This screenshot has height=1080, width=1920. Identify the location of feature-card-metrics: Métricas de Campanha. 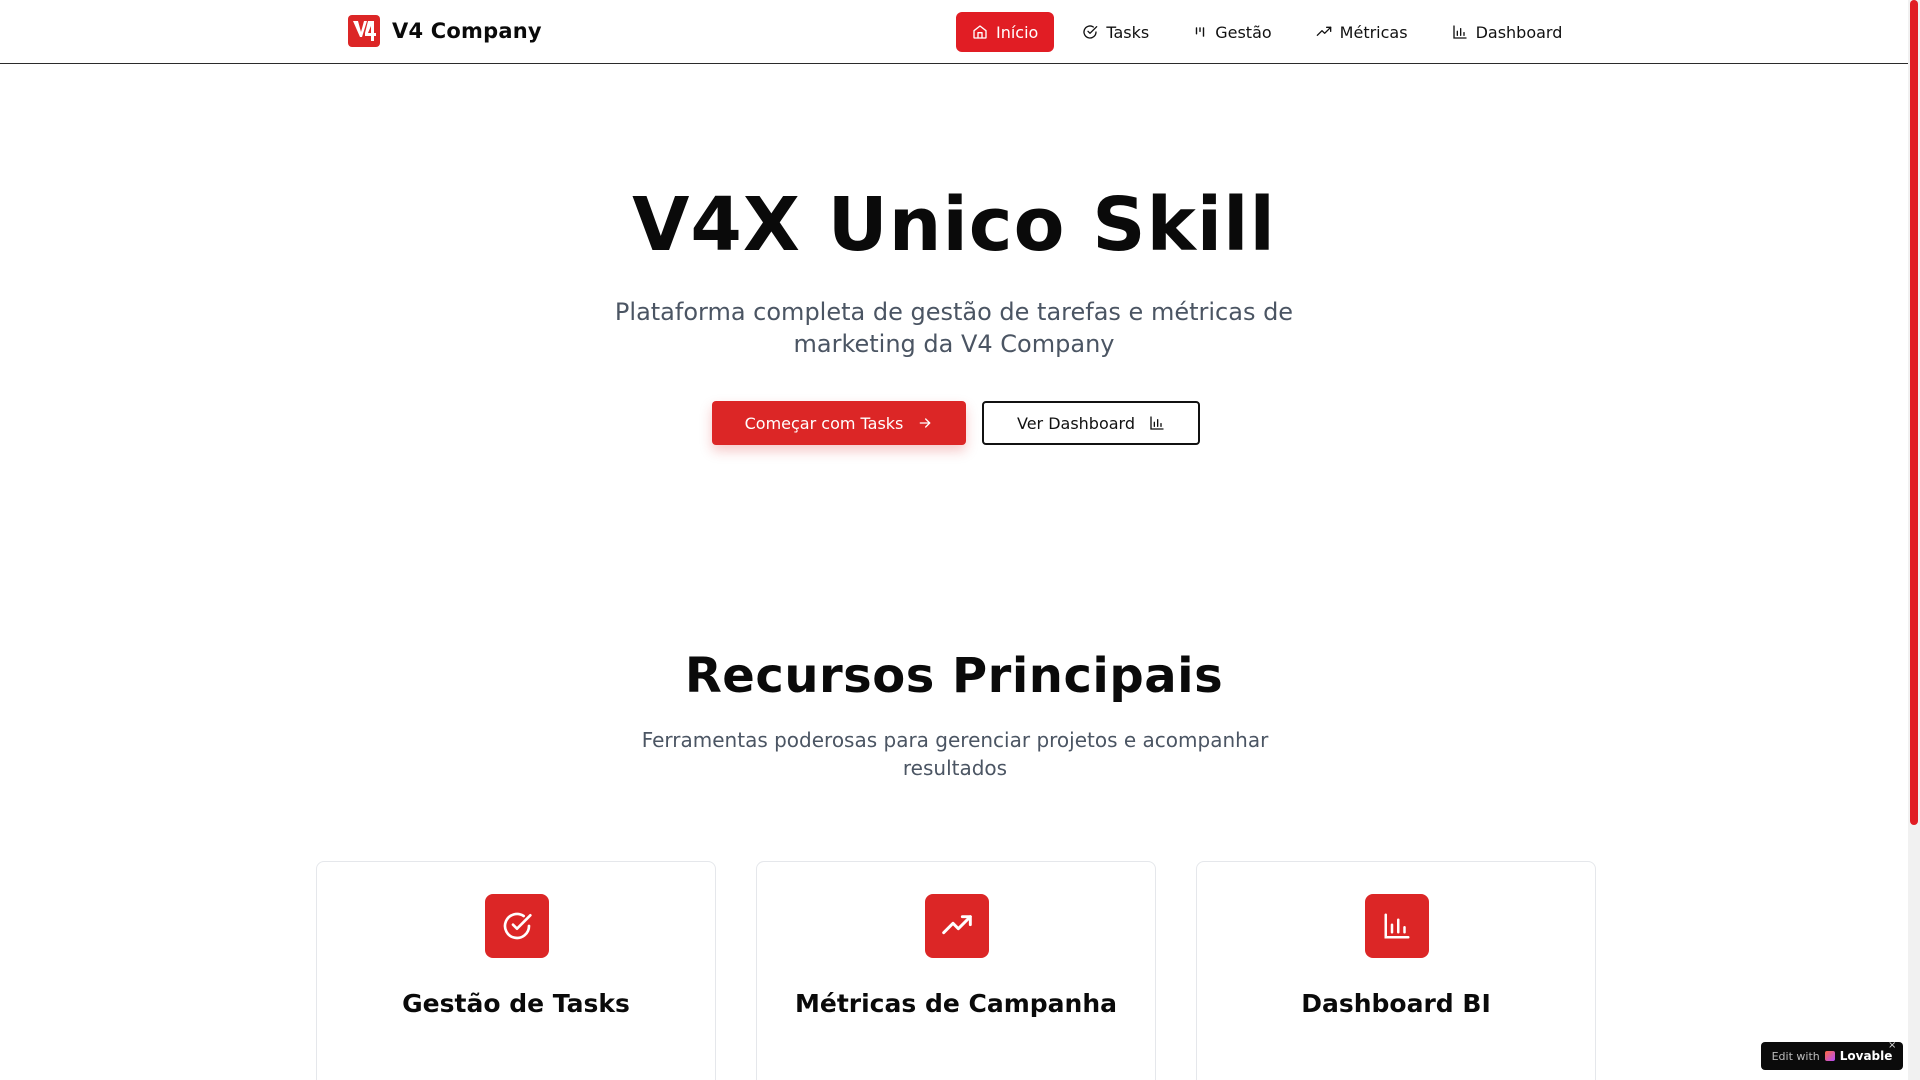
(956, 970).